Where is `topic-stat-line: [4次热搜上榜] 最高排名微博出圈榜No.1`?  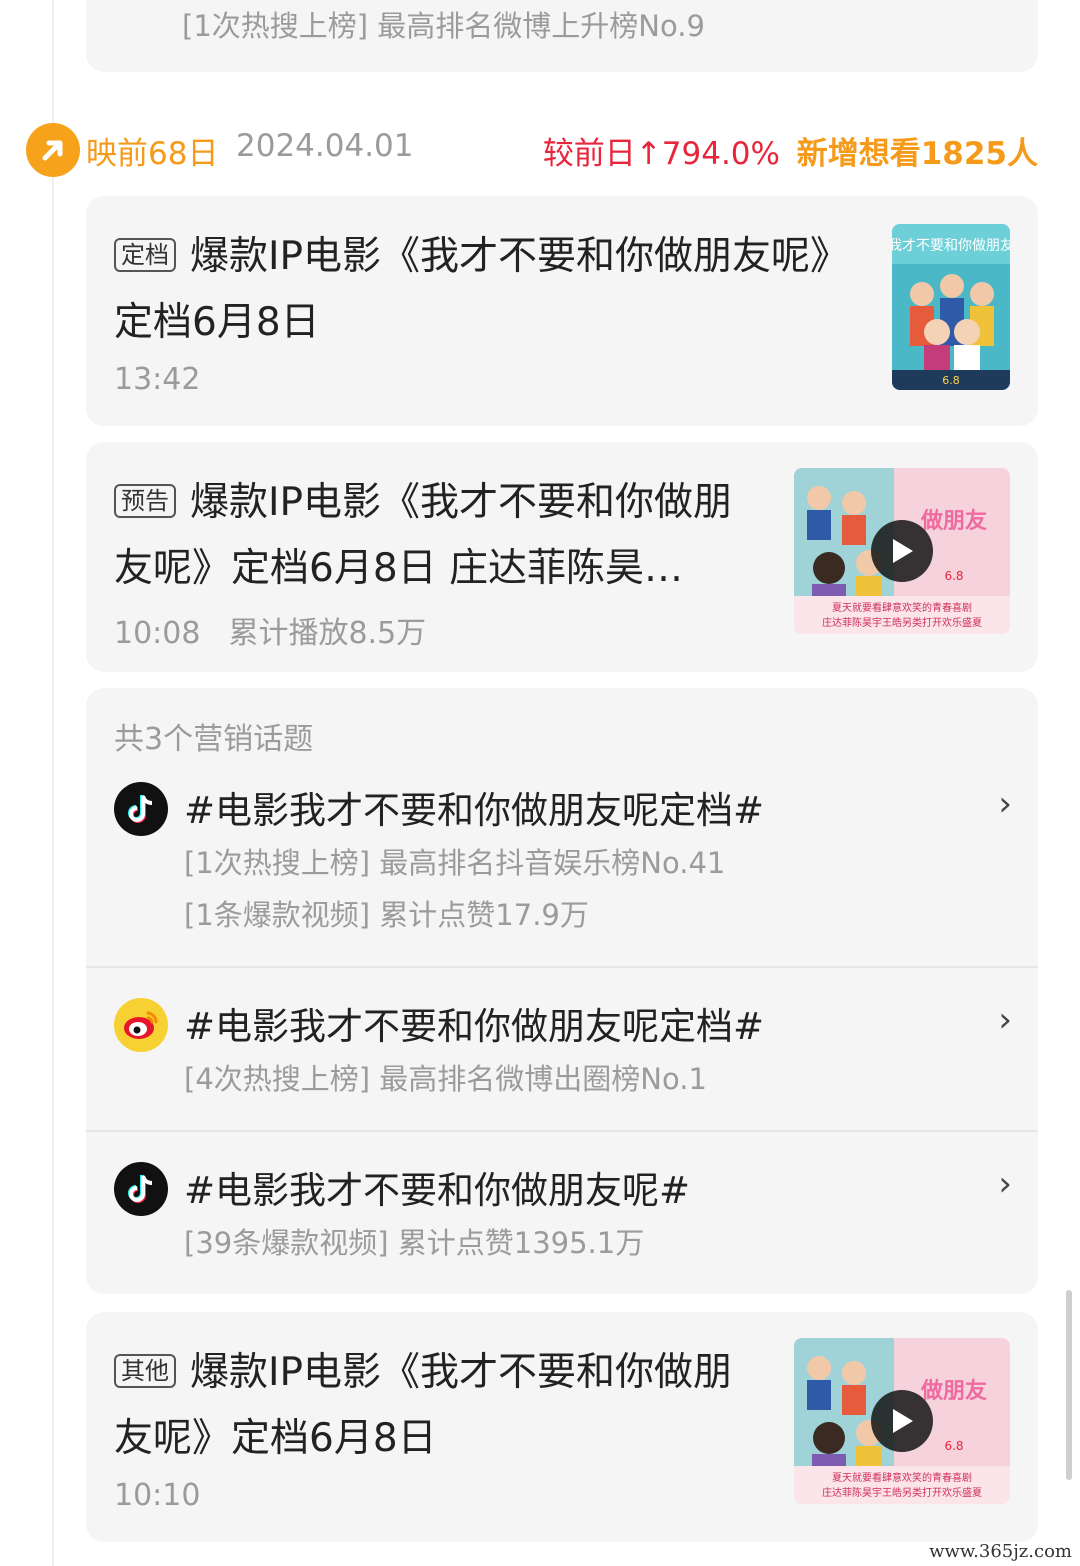 topic-stat-line: [4次热搜上榜] 最高排名微博出圈榜No.1 is located at coordinates (445, 1079).